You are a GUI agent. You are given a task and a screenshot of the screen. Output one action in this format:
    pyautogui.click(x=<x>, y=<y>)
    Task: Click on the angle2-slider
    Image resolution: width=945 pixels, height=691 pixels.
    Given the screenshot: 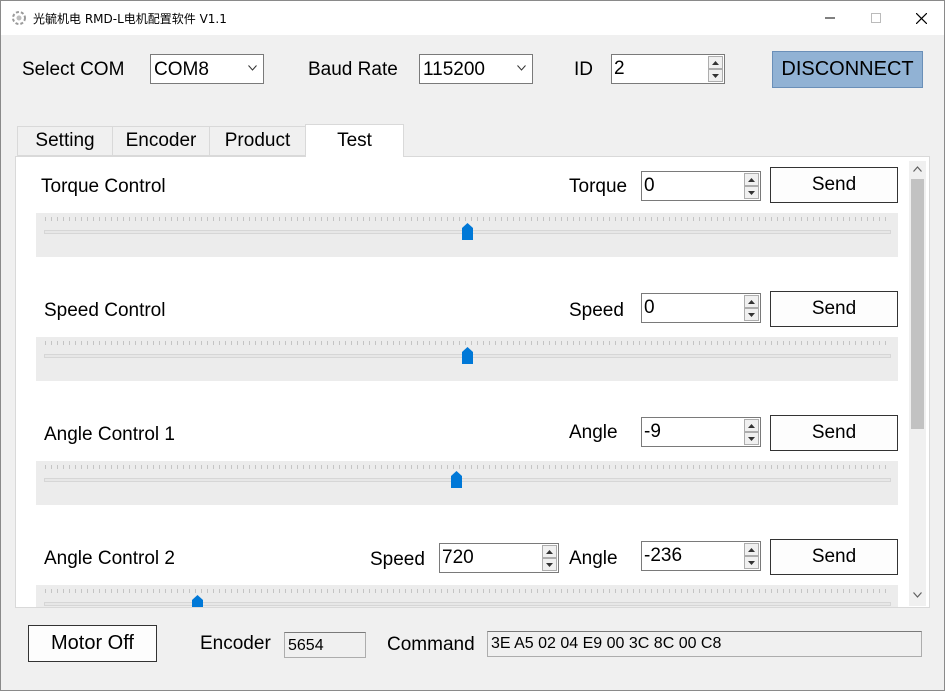 What is the action you would take?
    pyautogui.click(x=467, y=596)
    